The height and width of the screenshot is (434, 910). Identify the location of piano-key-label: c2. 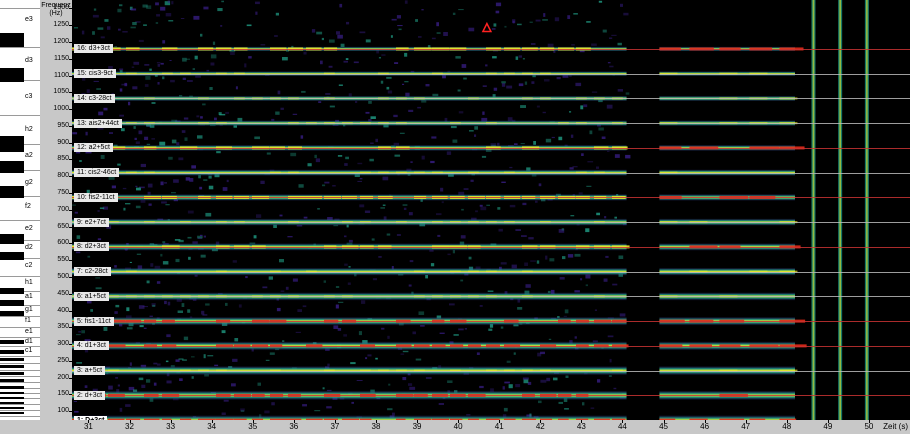
(29, 265).